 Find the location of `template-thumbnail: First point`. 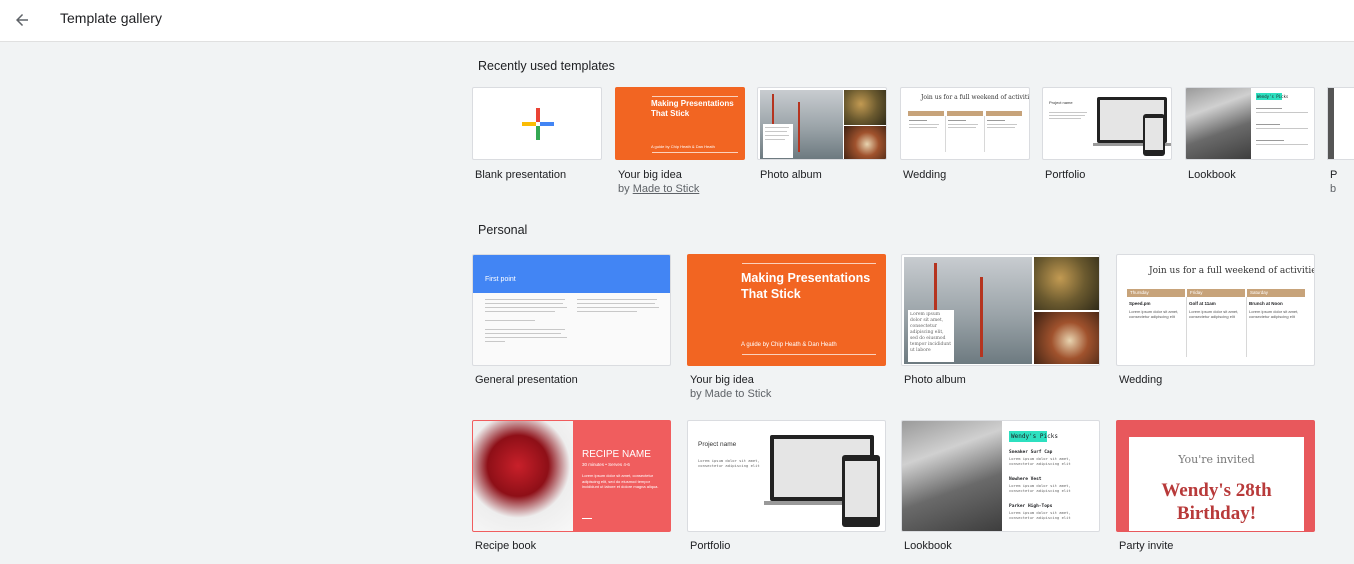

template-thumbnail: First point is located at coordinates (571, 310).